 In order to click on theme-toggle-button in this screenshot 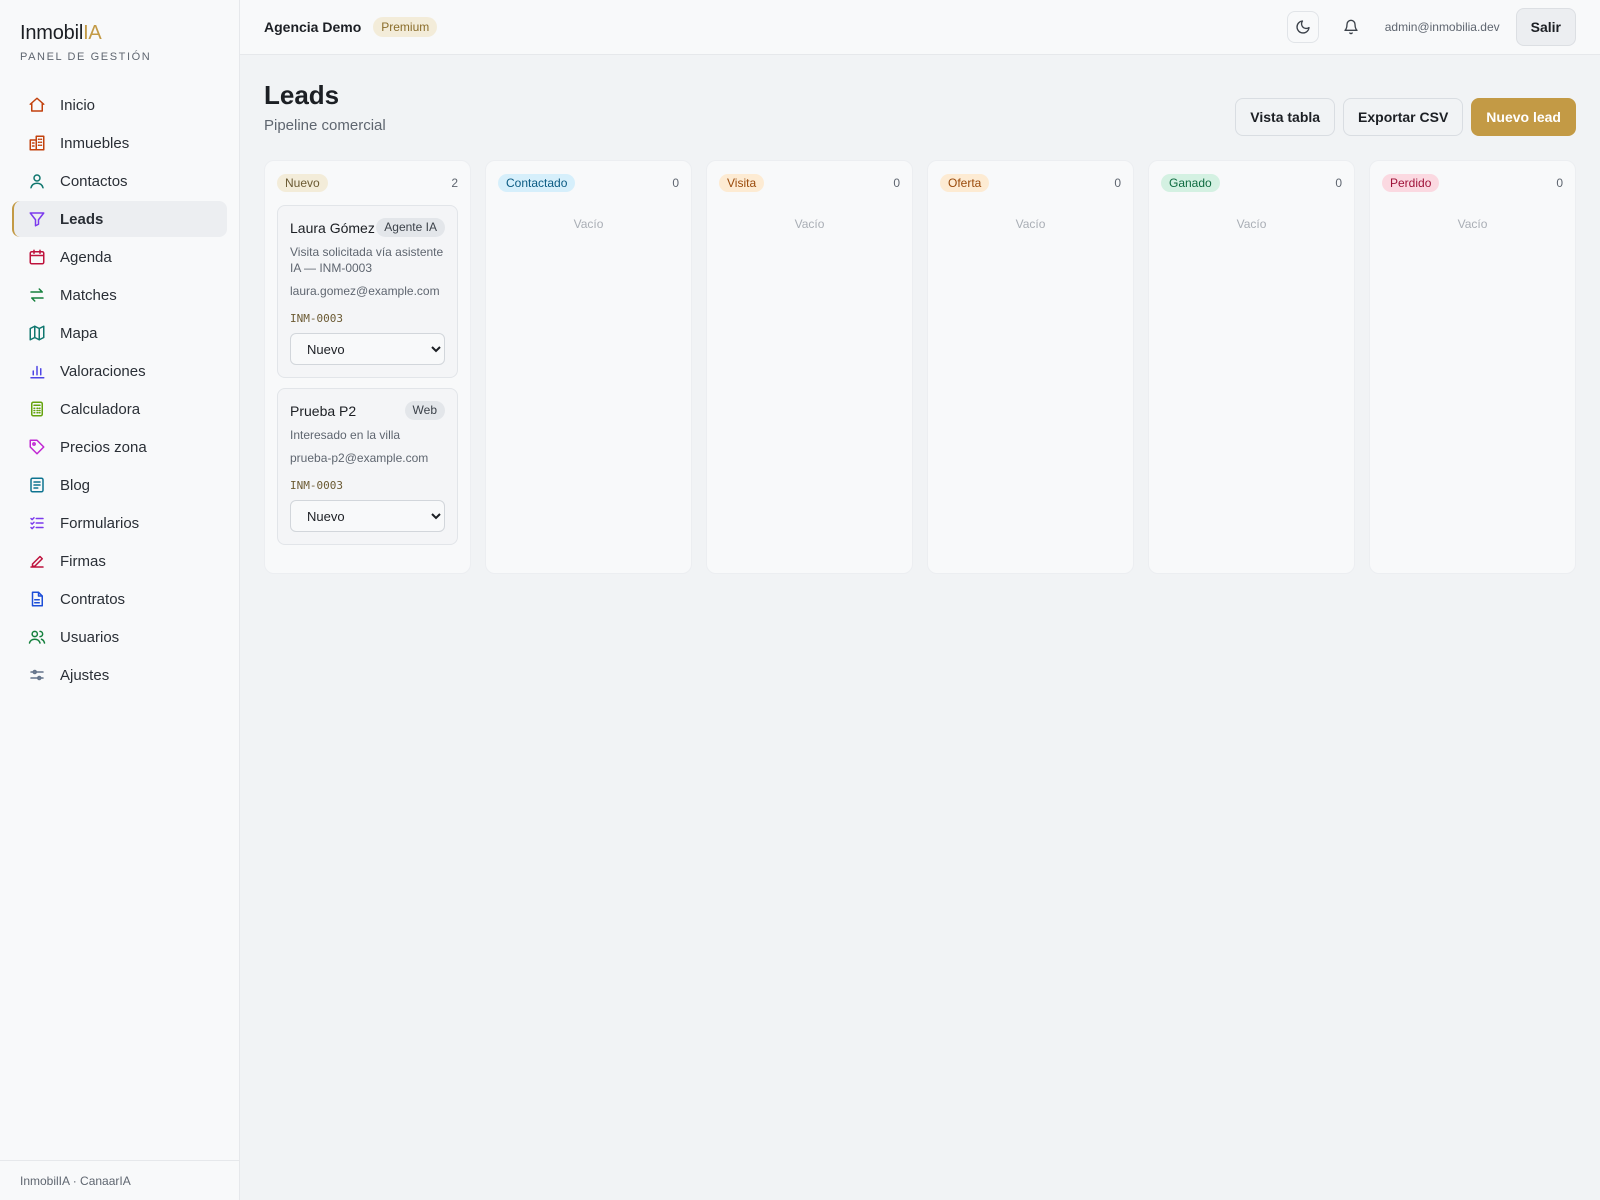, I will do `click(1302, 27)`.